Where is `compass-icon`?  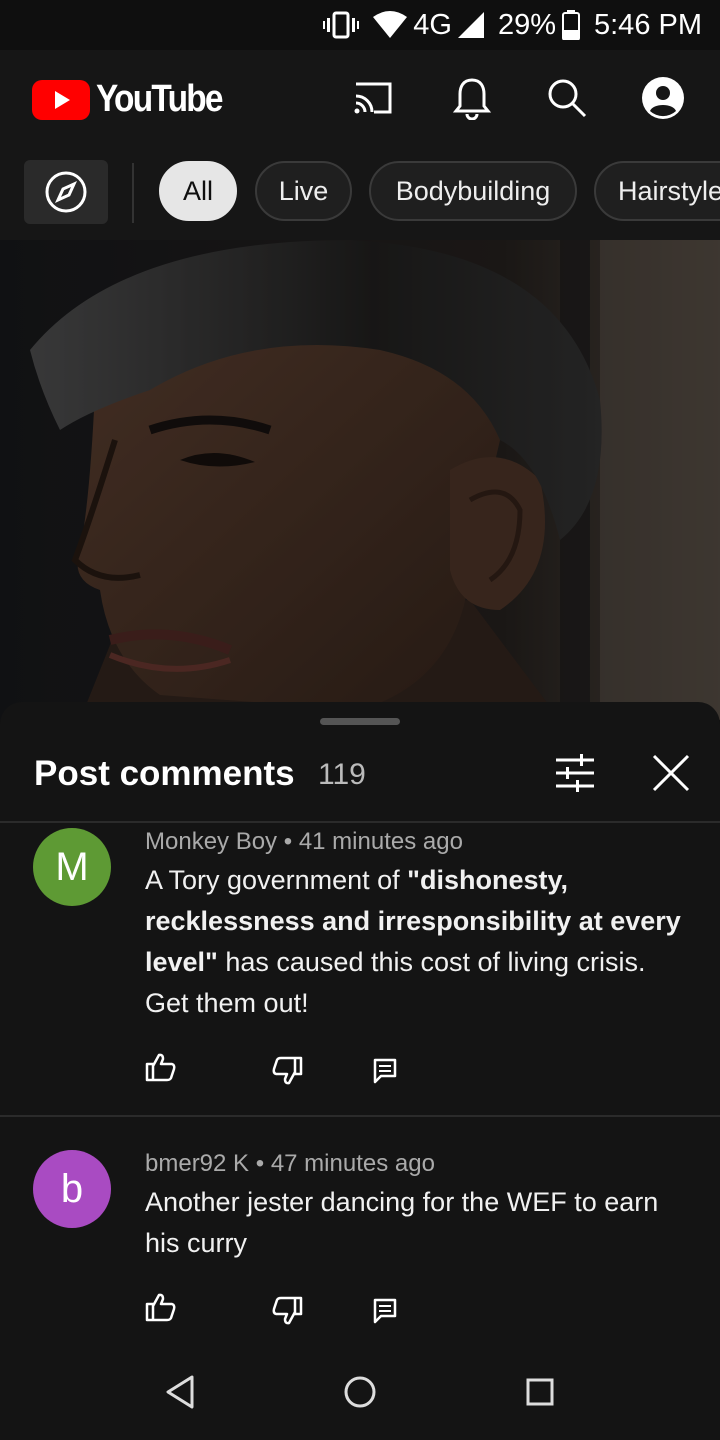
compass-icon is located at coordinates (66, 192).